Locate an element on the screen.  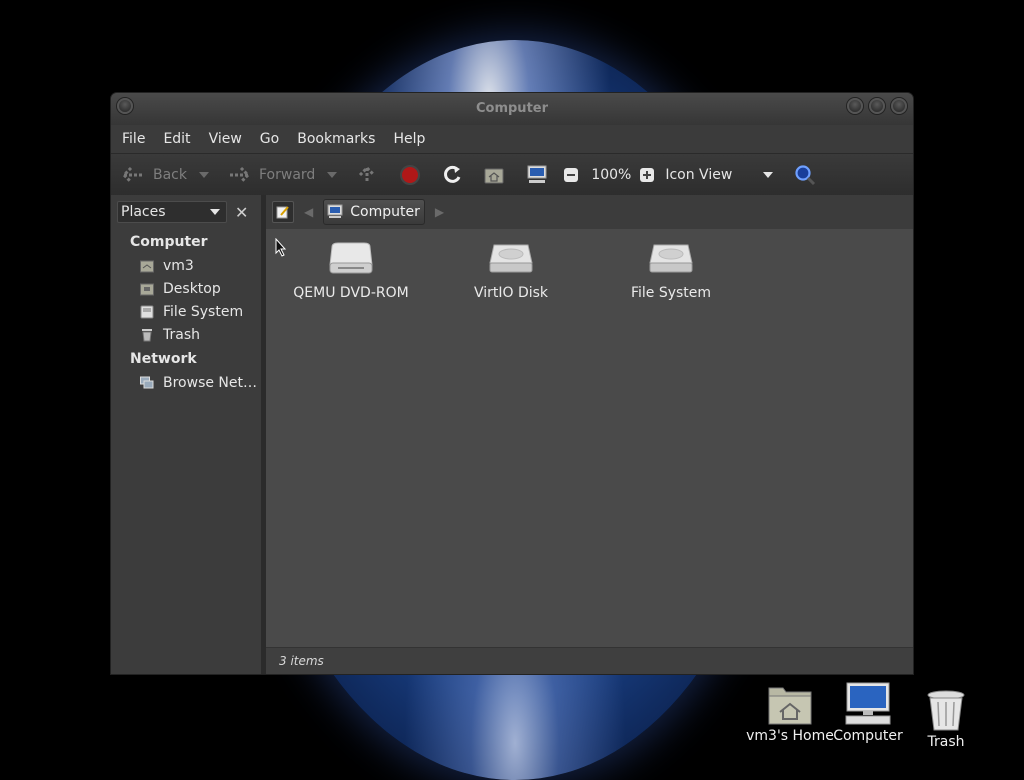
sidebar-type-label: Places is located at coordinates (143, 212).